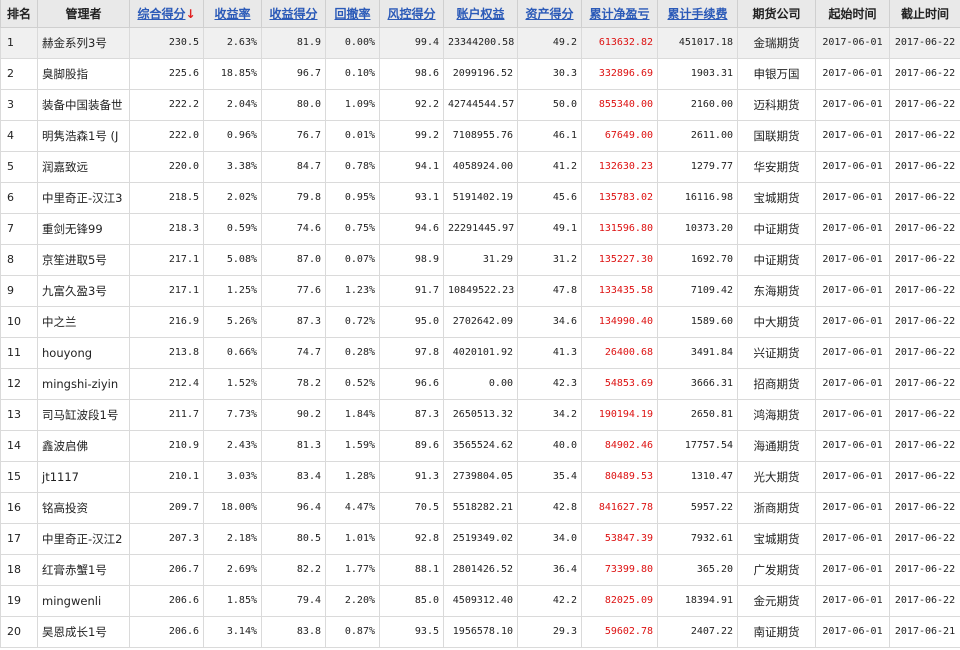  Describe the element at coordinates (480, 104) in the screenshot. I see `equity-cell: 42744544.57` at that location.